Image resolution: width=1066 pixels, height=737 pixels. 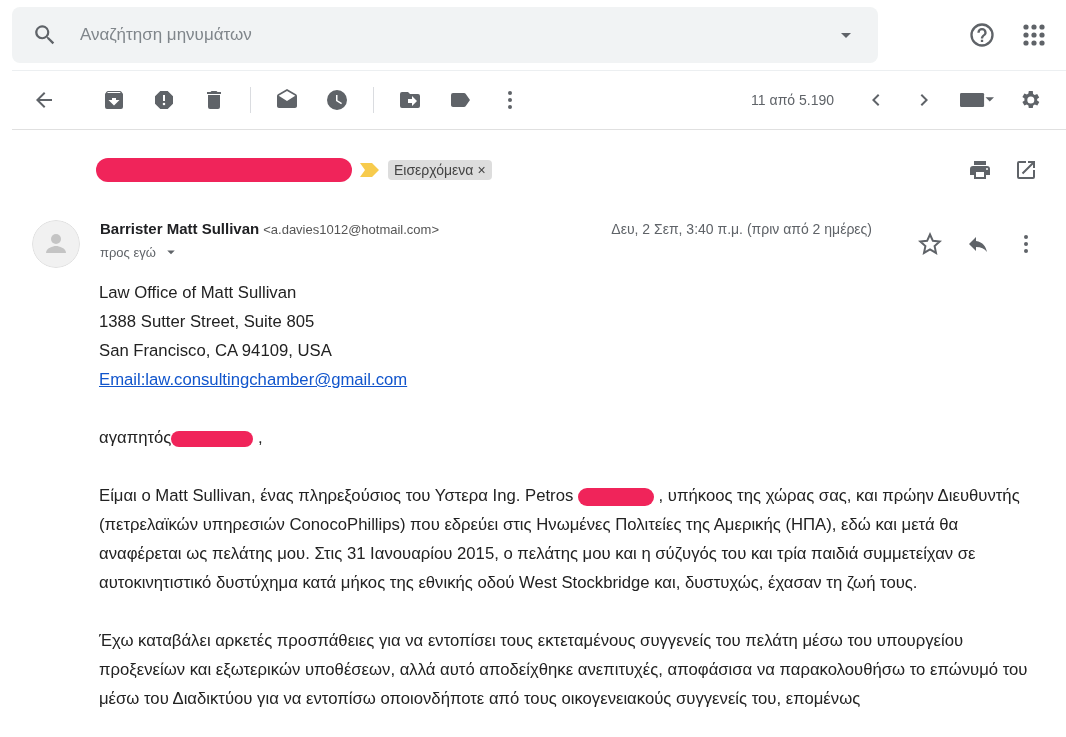 What do you see at coordinates (215, 350) in the screenshot?
I see `address-line: San Francisco, CA 94109, USA` at bounding box center [215, 350].